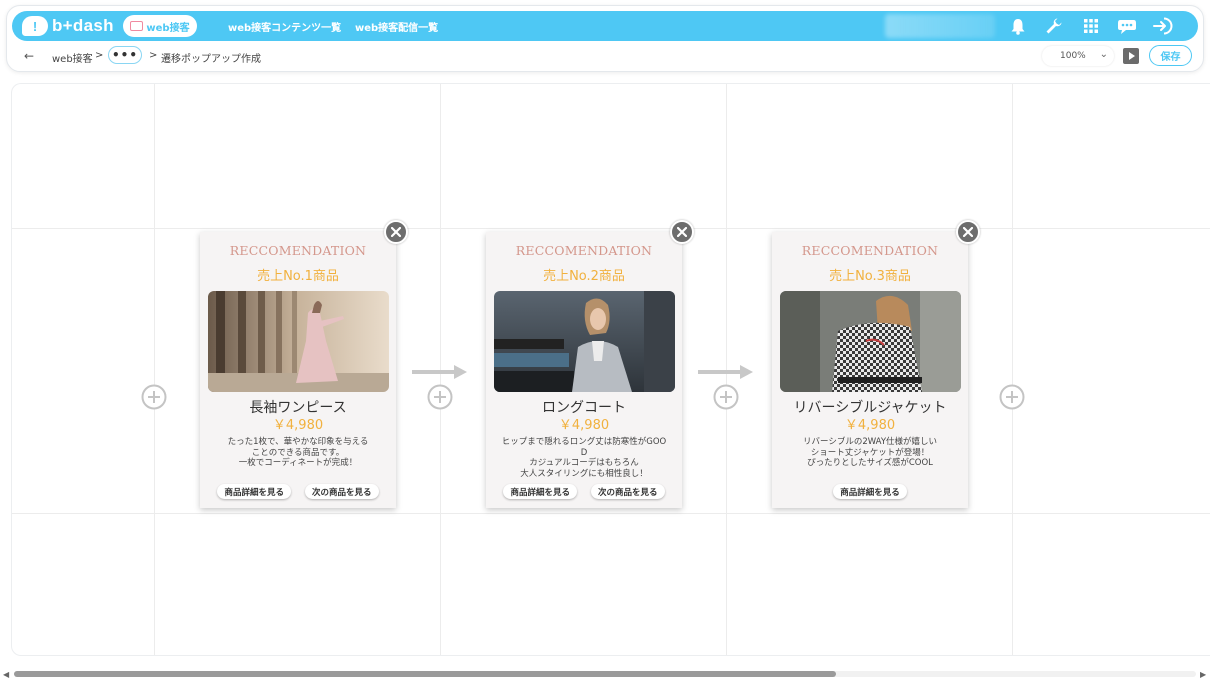  What do you see at coordinates (1163, 26) in the screenshot?
I see `logout-icon` at bounding box center [1163, 26].